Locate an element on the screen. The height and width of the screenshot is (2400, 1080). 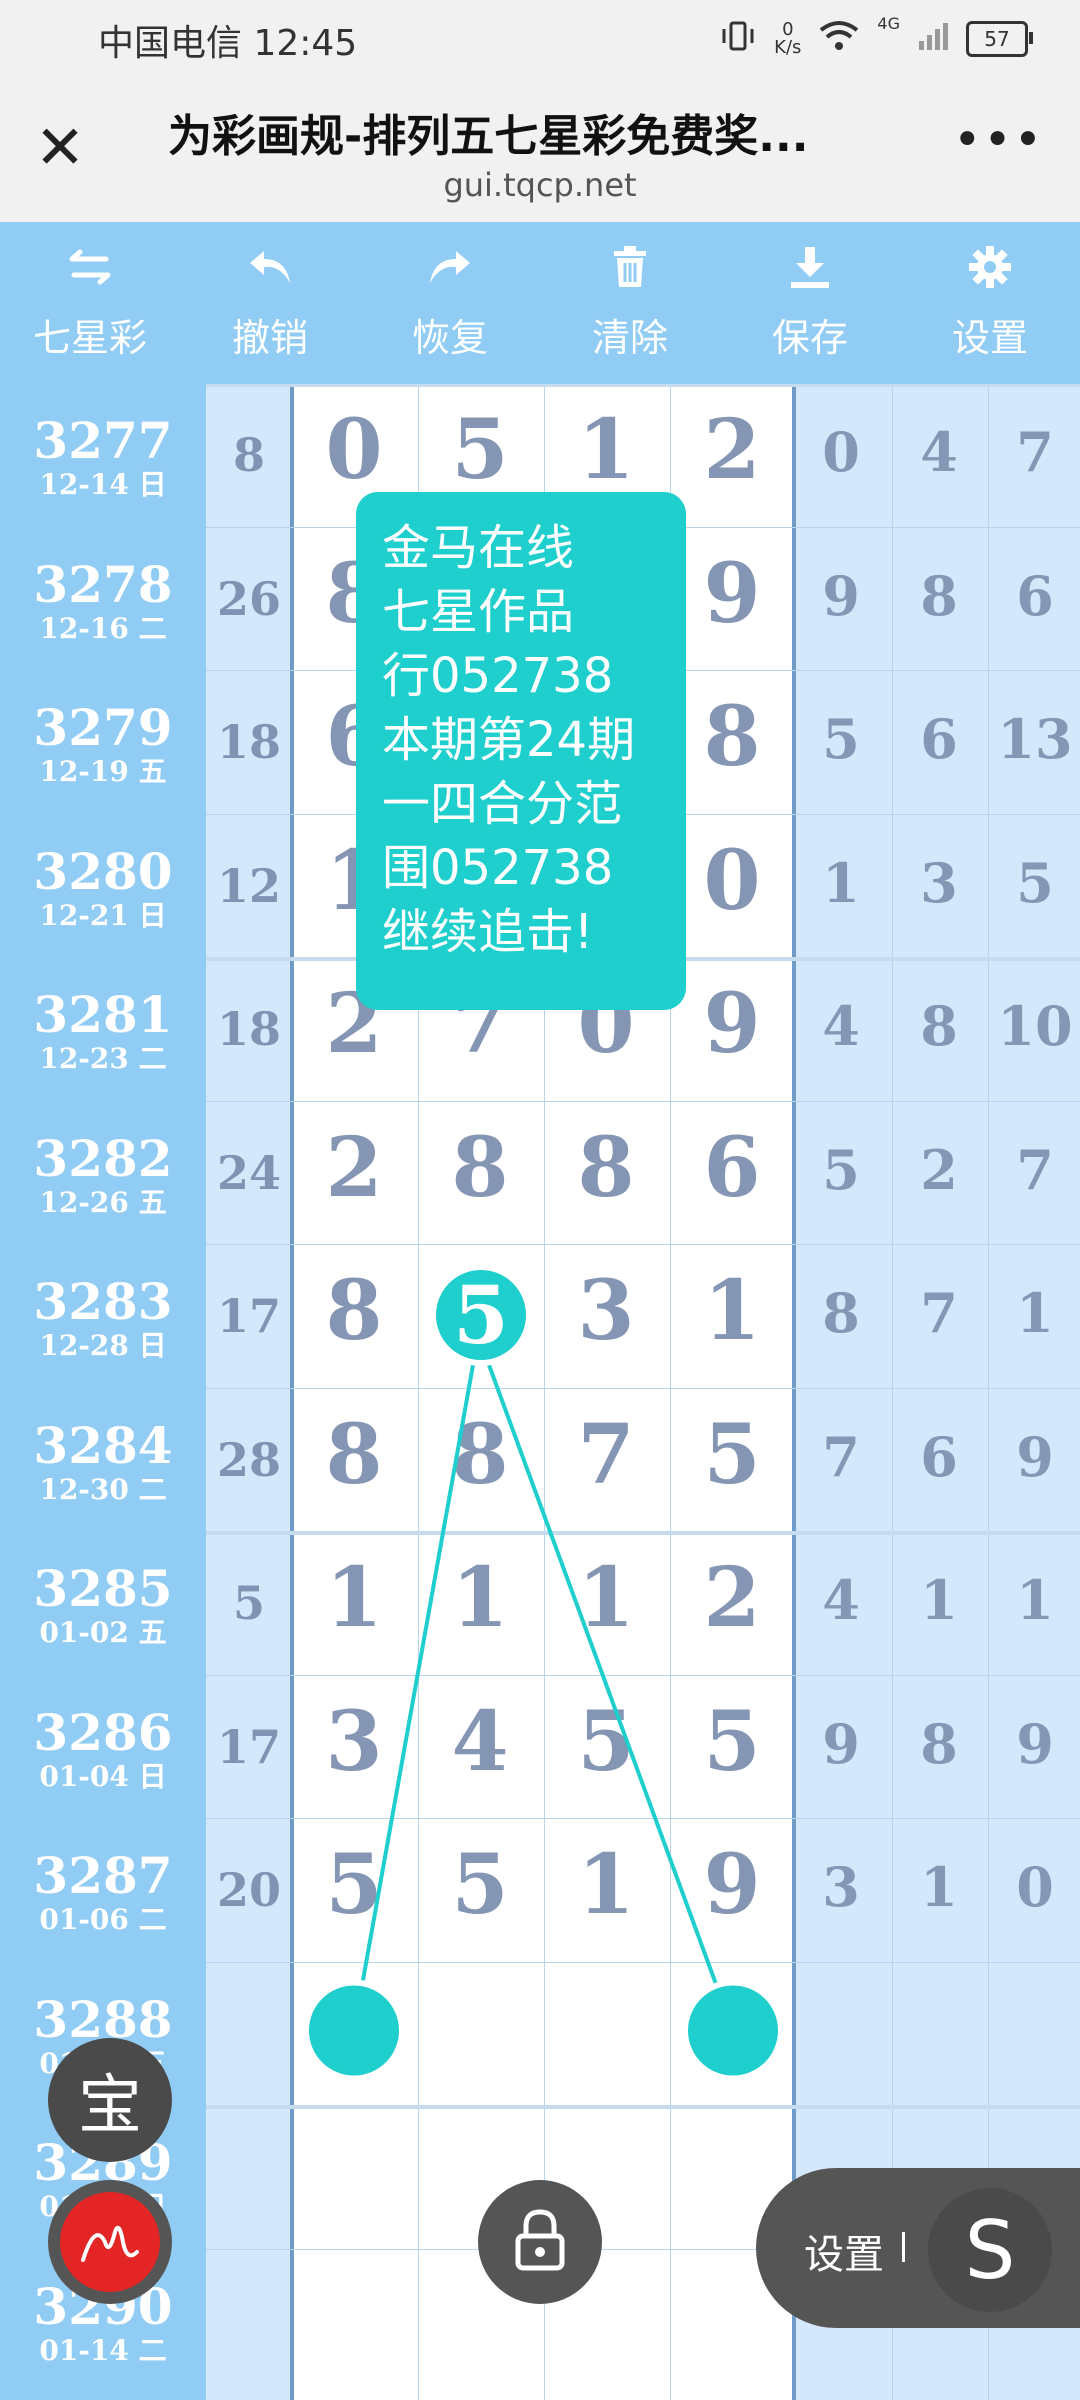
popup-line: 七星作品 is located at coordinates (478, 612).